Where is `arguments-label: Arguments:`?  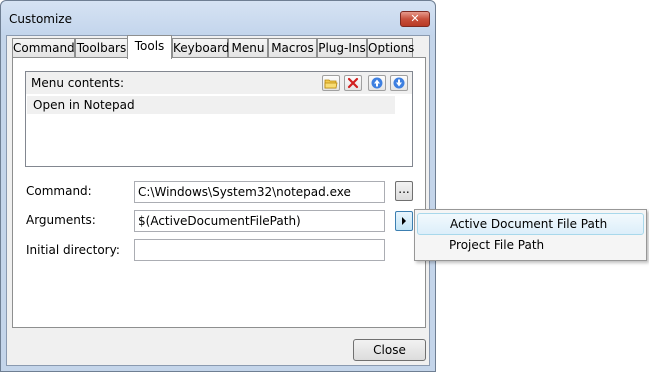 arguments-label: Arguments: is located at coordinates (61, 220).